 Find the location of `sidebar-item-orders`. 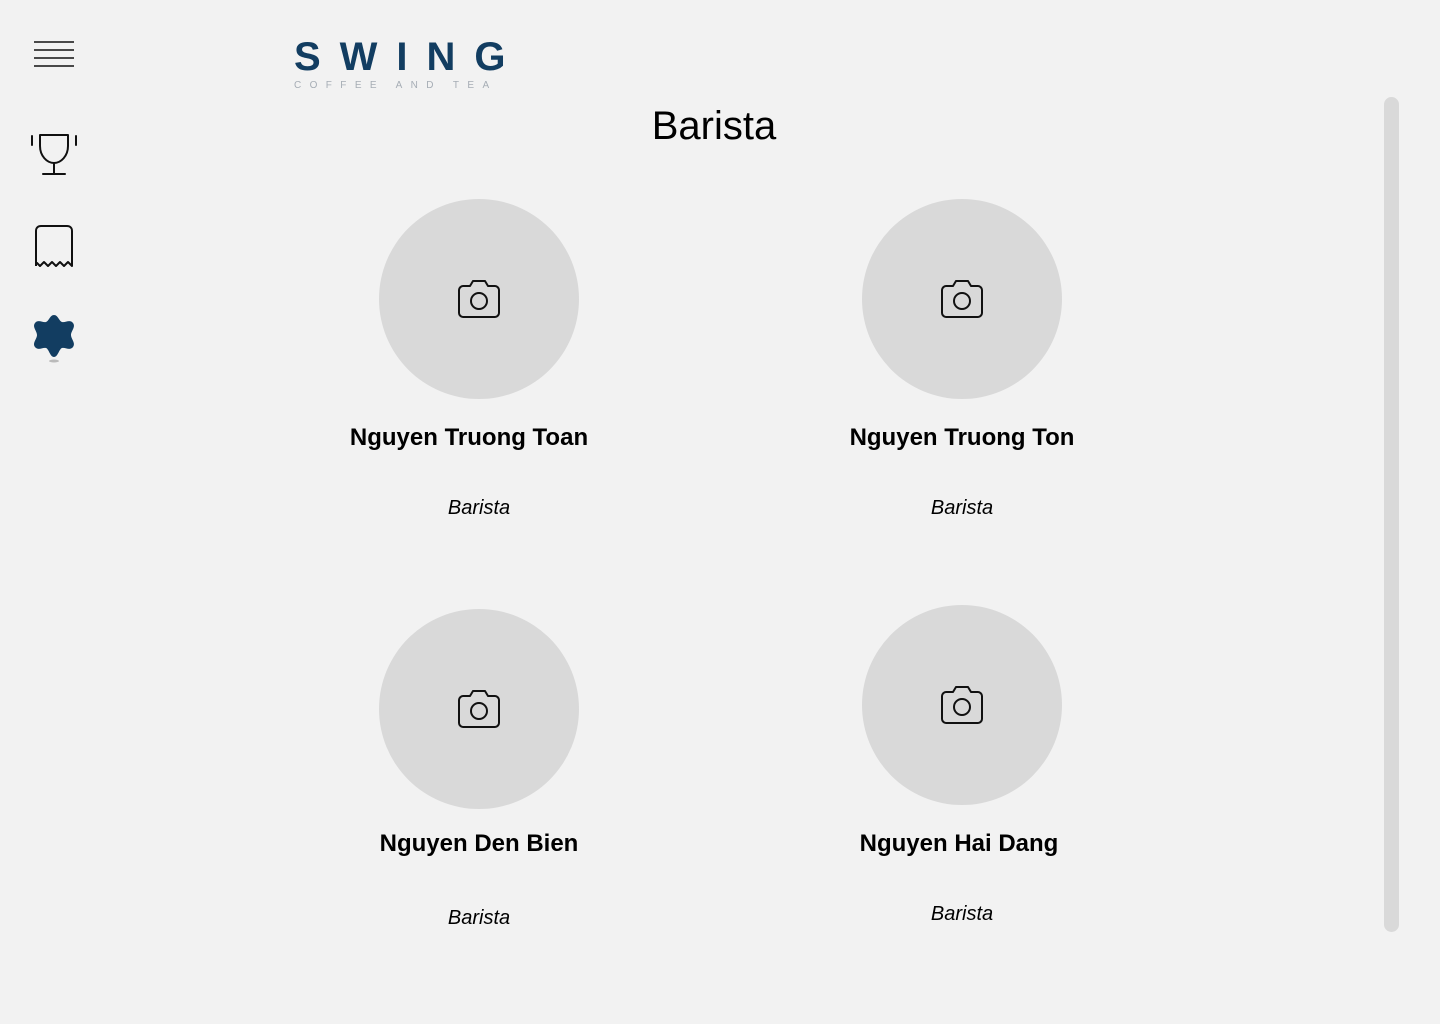

sidebar-item-orders is located at coordinates (54, 247).